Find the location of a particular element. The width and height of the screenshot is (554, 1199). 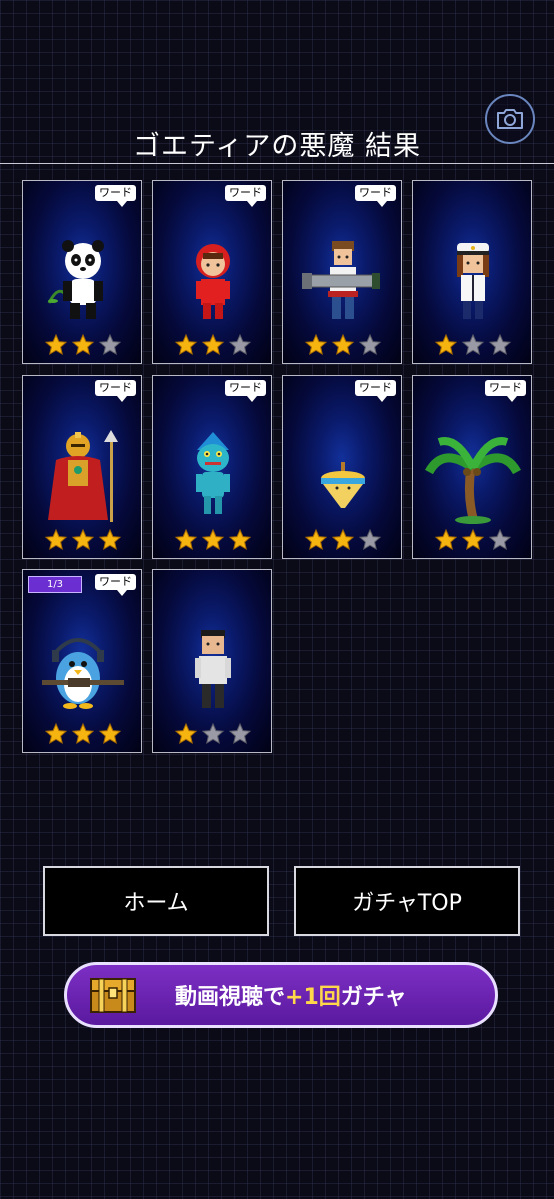

video-gacha-label: 動画視聴で+1回ガチャ is located at coordinates (291, 995).